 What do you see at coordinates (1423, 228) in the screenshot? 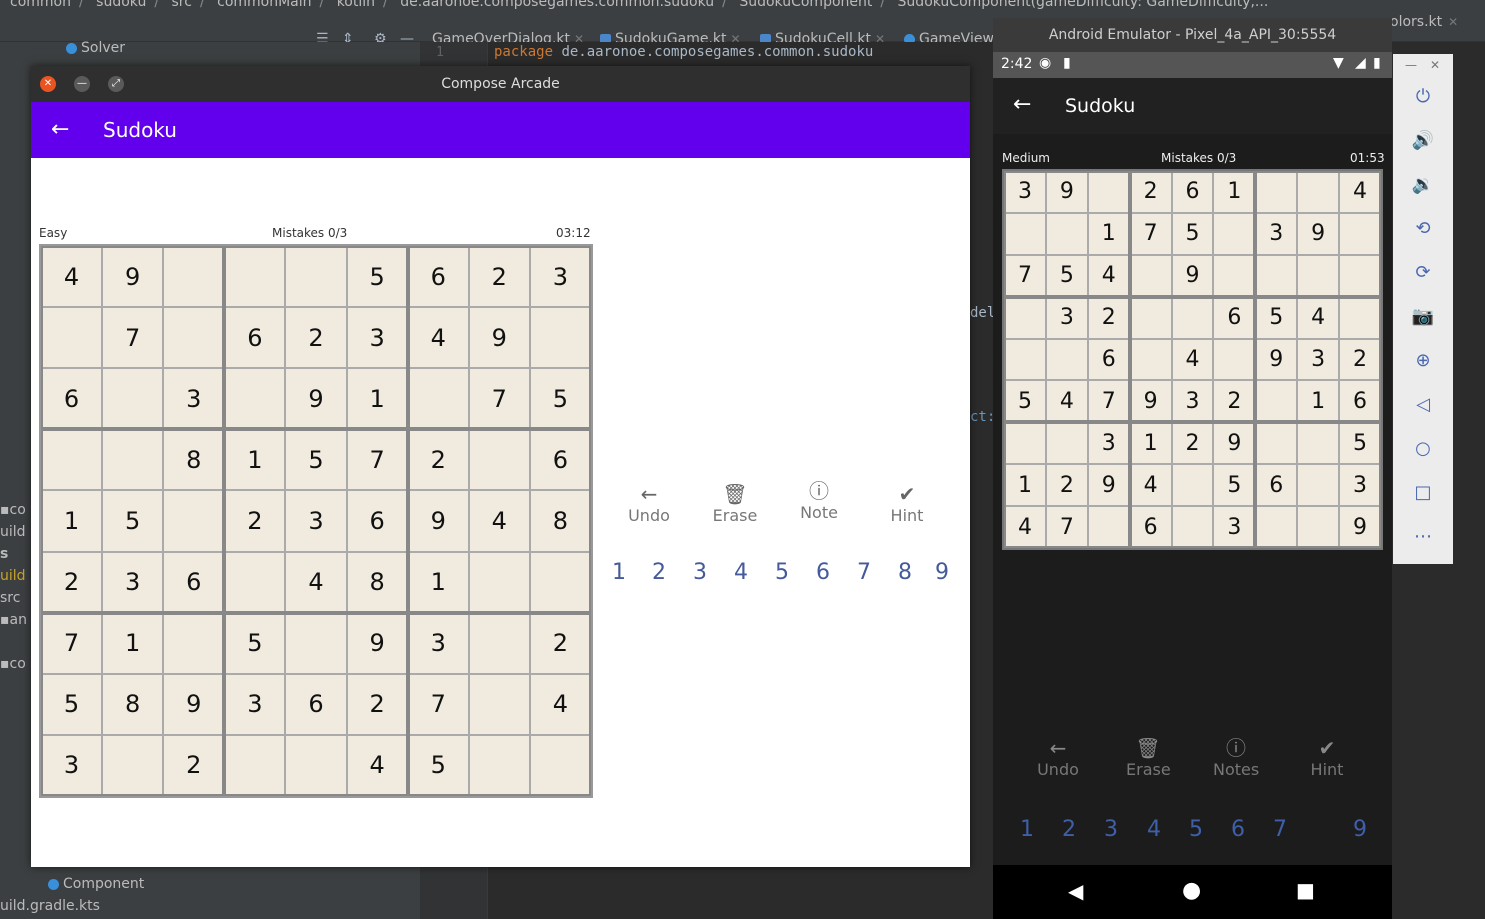
I see `rotate-left-icon: ⟲` at bounding box center [1423, 228].